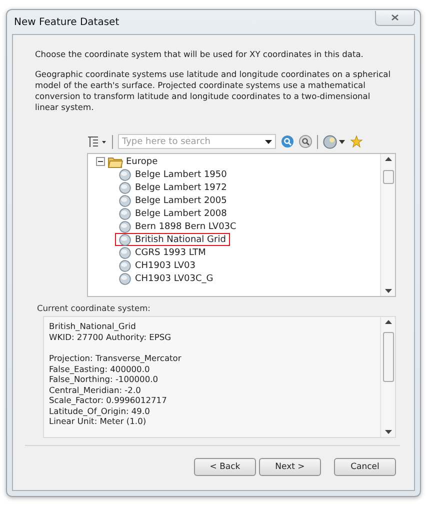 The width and height of the screenshot is (433, 511). I want to click on dropdown-caret-icon, so click(268, 142).